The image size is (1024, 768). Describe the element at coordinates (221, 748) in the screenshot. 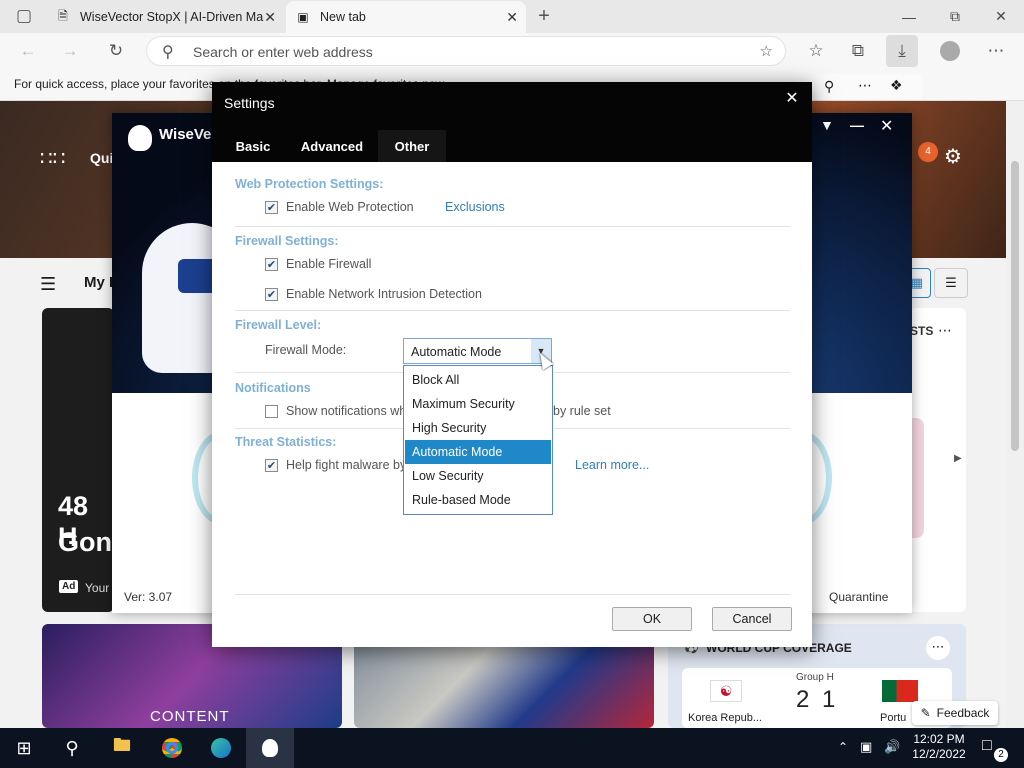

I see `edge-icon` at that location.